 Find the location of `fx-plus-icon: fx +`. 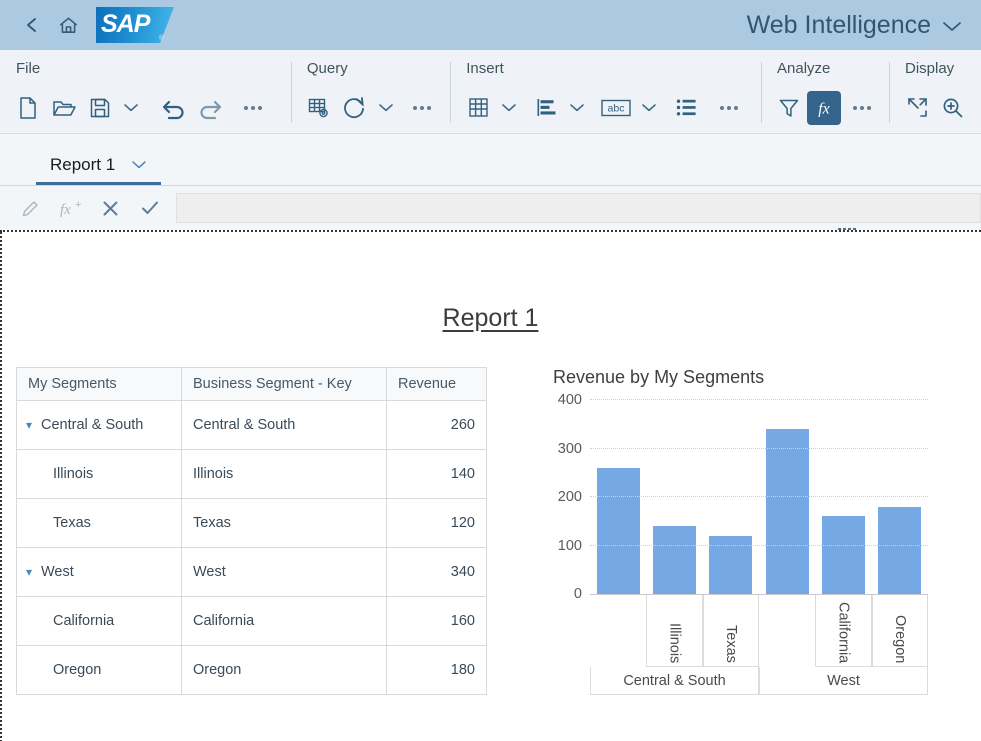

fx-plus-icon: fx + is located at coordinates (70, 208).